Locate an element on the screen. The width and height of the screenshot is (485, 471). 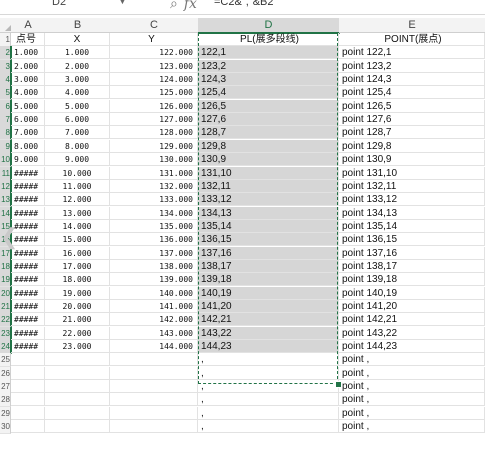
header-cell-point-no: 点号 is located at coordinates (28, 39).